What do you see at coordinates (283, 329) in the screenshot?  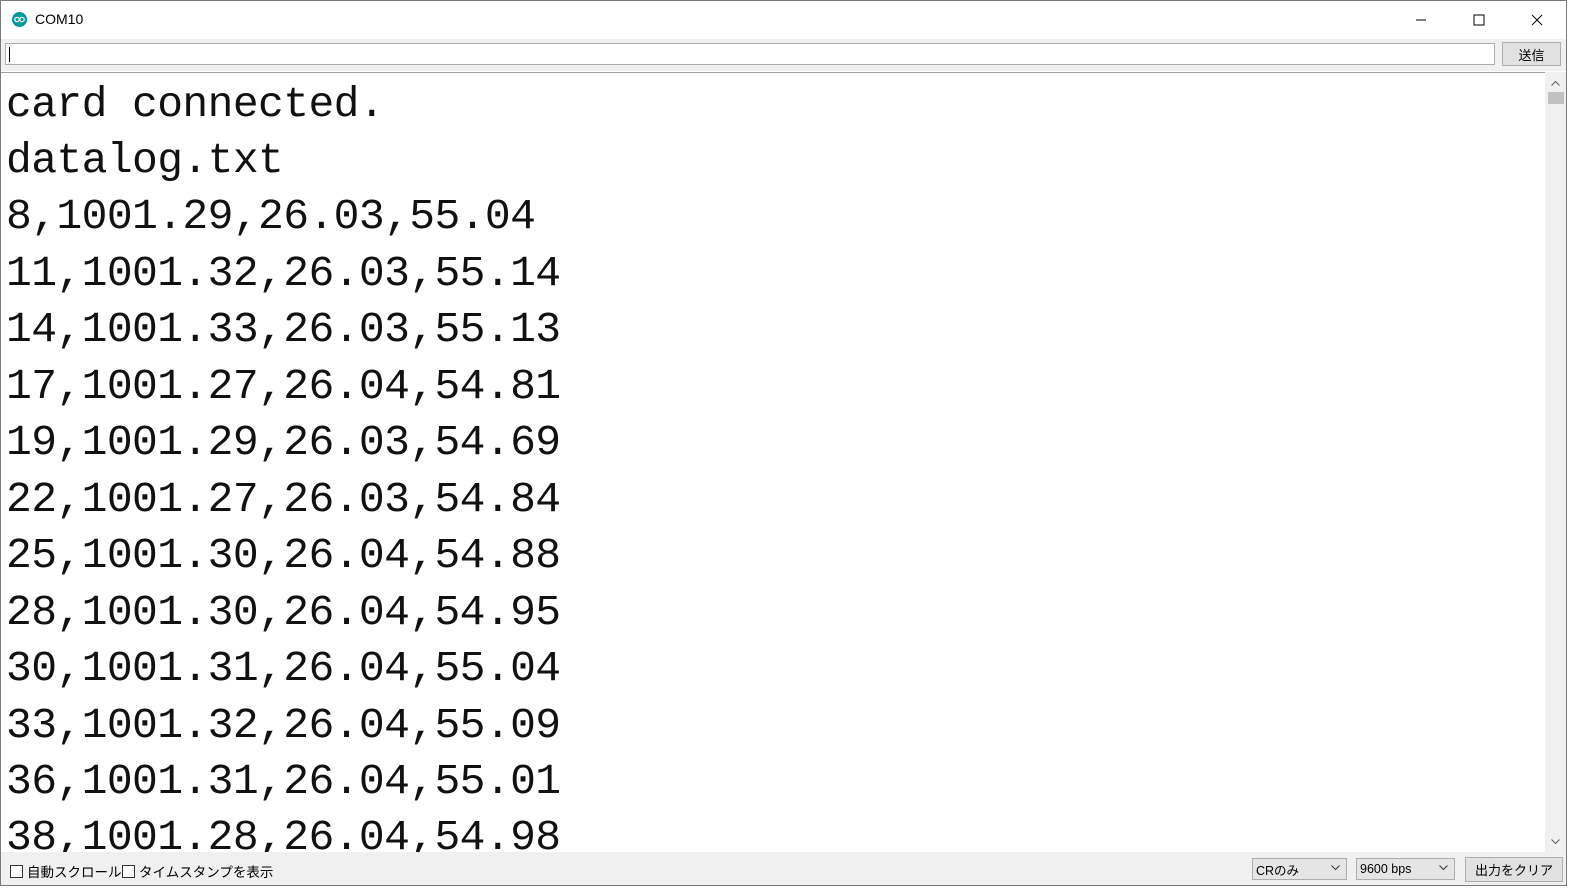 I see `output-line: 14,1001.33,26.03,55.13` at bounding box center [283, 329].